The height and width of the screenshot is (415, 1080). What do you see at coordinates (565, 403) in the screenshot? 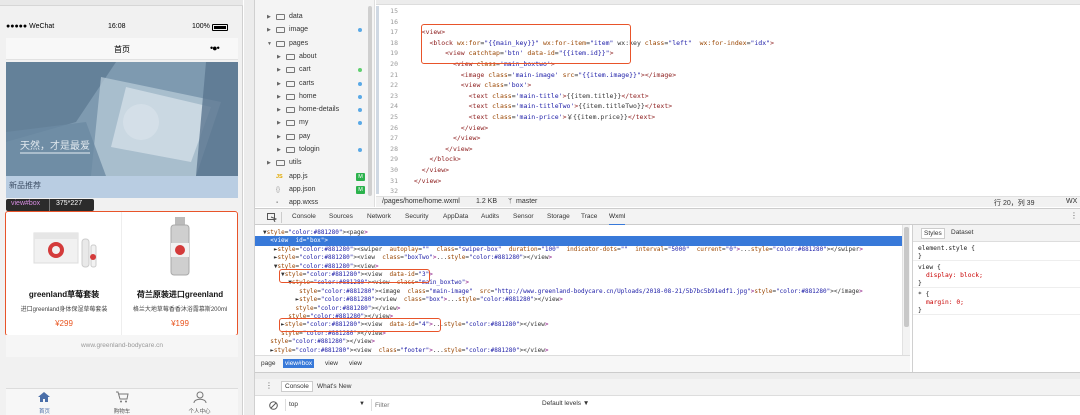
I see `log-levels-select: Default levels ▼` at bounding box center [565, 403].